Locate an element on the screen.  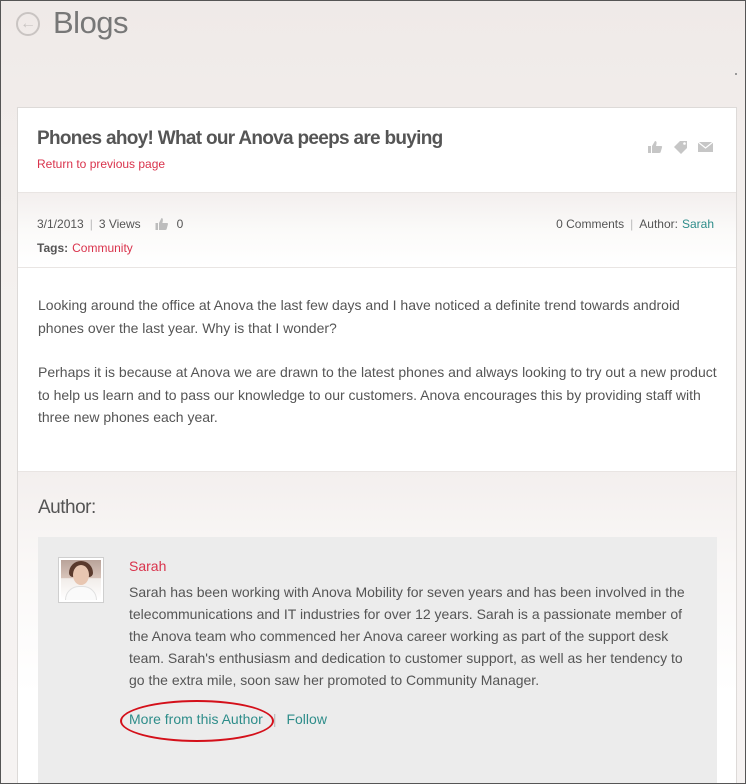
view-count: 3 Views is located at coordinates (119, 224).